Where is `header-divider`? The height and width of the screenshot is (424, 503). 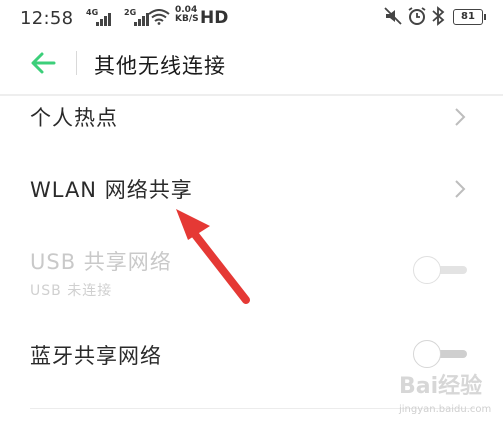
header-divider is located at coordinates (76, 63).